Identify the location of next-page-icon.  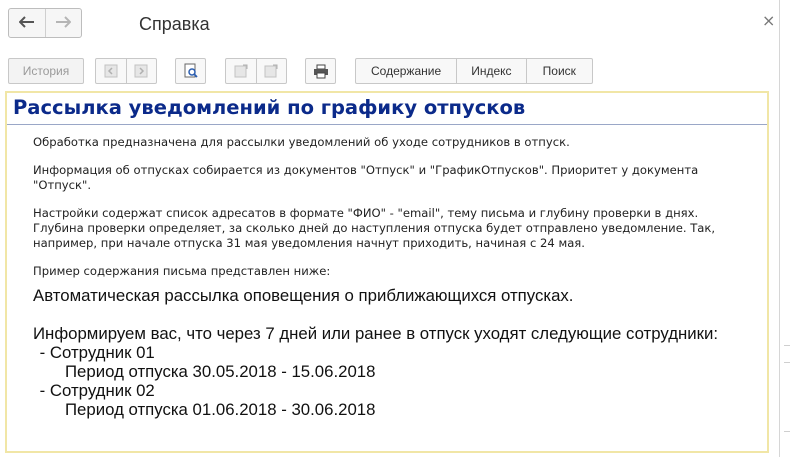
(141, 71).